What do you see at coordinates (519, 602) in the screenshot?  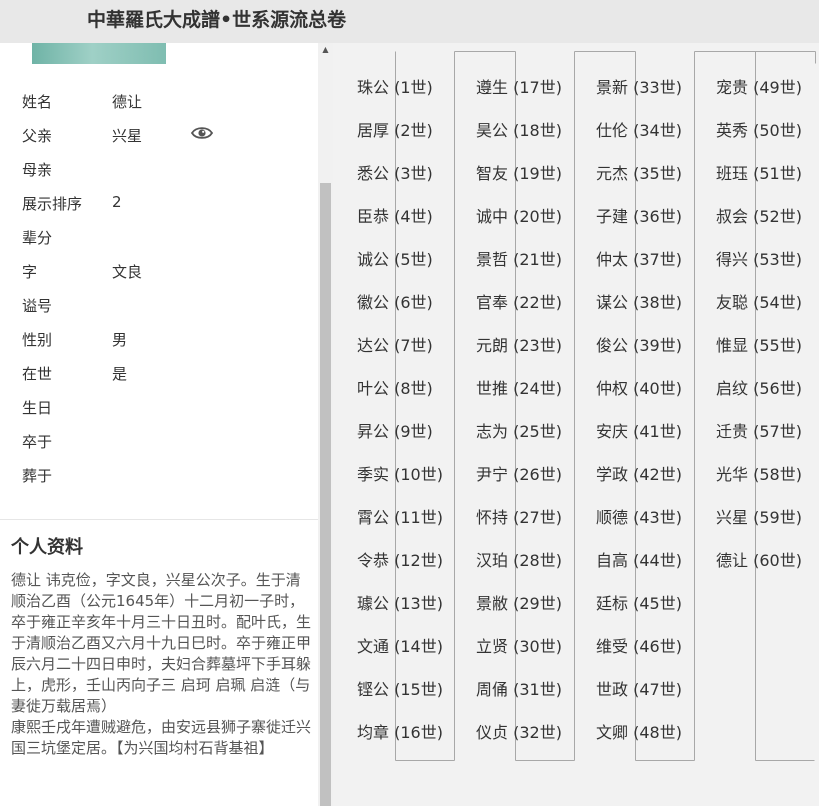 I see `generation-item: 景敝 (29世)` at bounding box center [519, 602].